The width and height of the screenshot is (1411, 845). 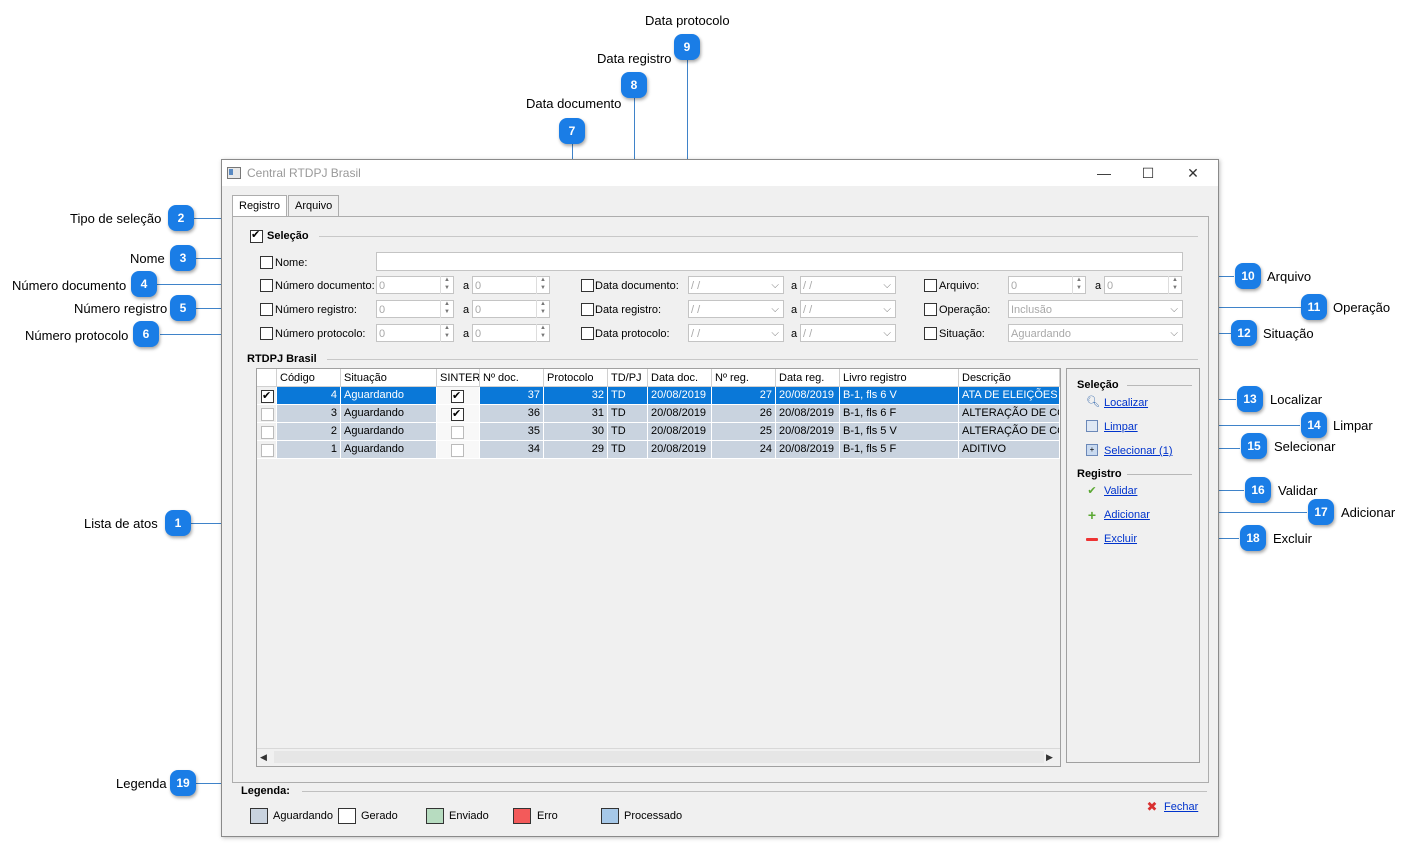 What do you see at coordinates (899, 432) in the screenshot?
I see `cell-livro: B-1, fls 5 V` at bounding box center [899, 432].